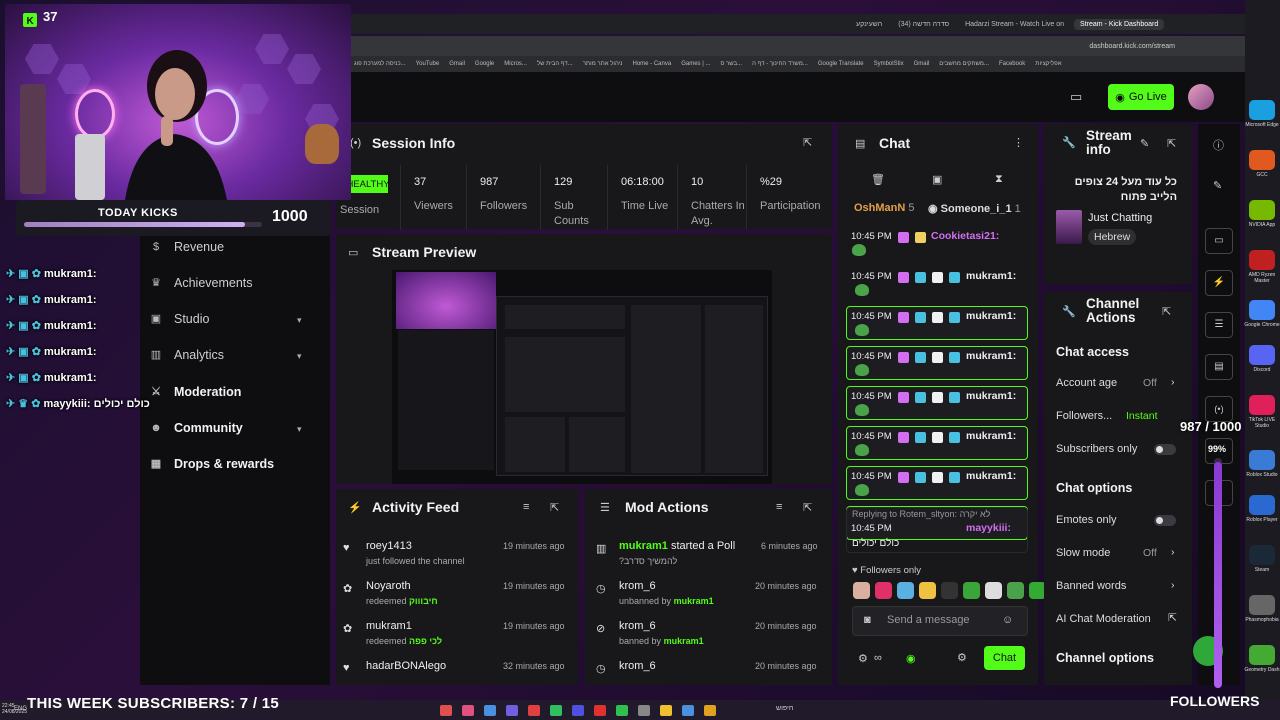 The width and height of the screenshot is (1280, 720). I want to click on bookmark-item: SymbolStix, so click(889, 64).